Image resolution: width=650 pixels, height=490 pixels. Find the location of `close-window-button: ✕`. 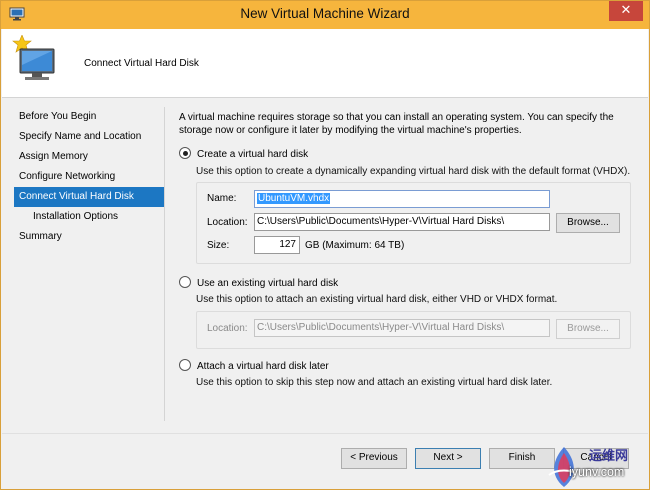

close-window-button: ✕ is located at coordinates (626, 11).